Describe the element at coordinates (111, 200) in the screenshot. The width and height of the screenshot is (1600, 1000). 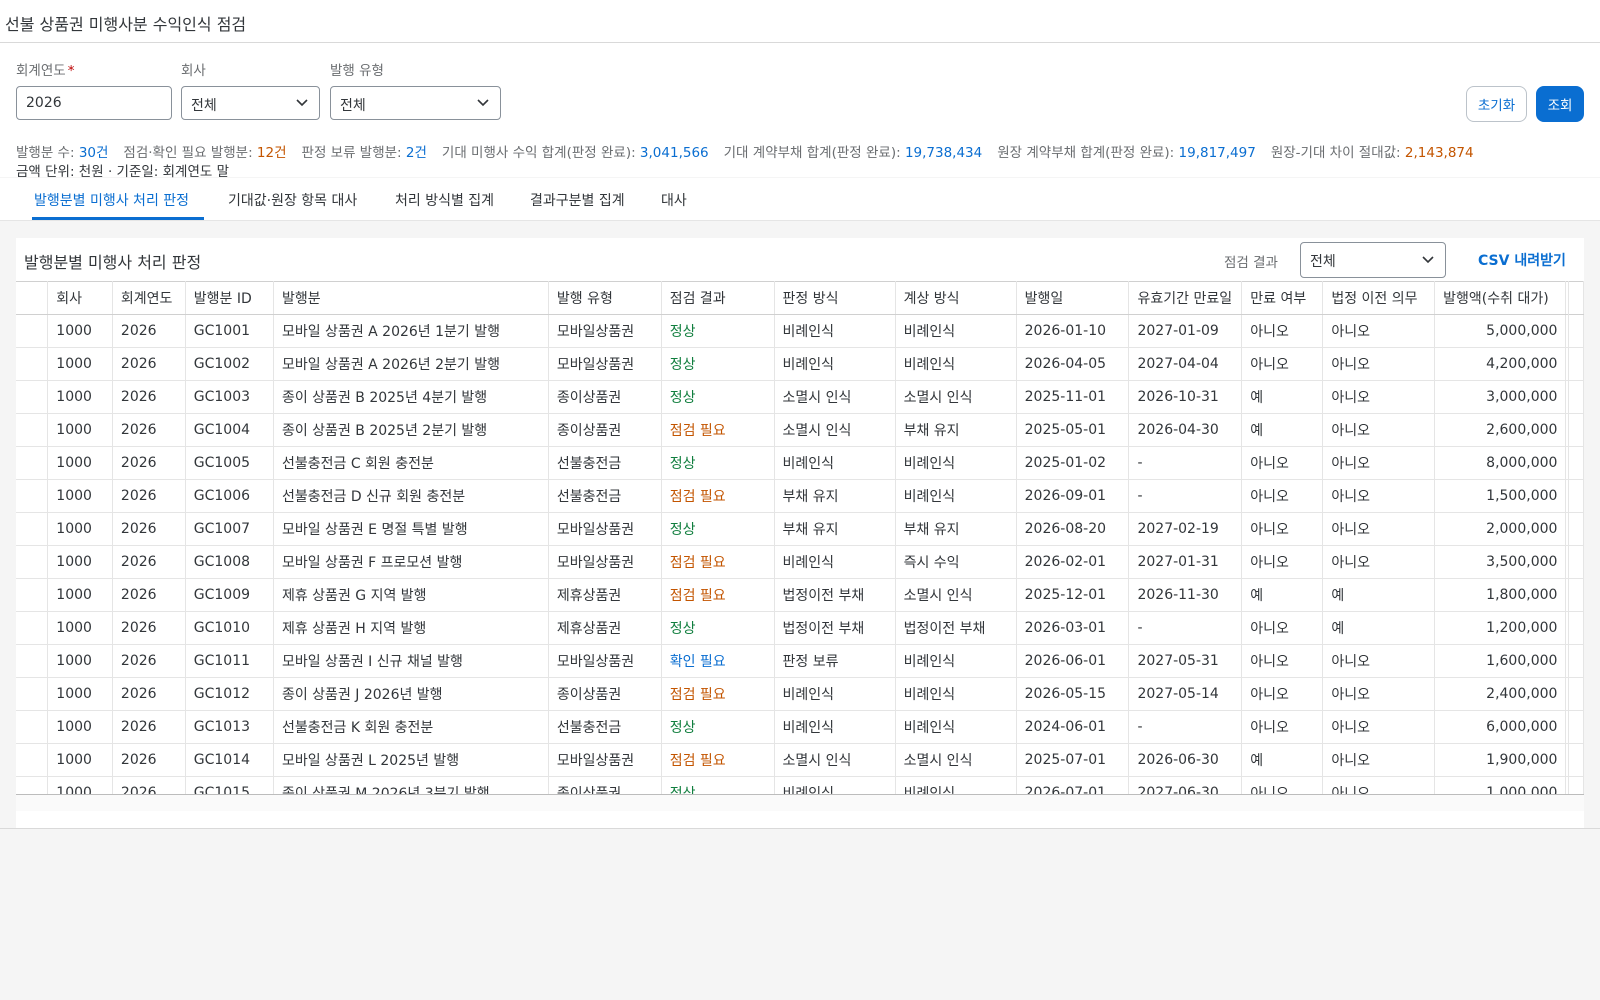
I see `tab-decision: 발행분별 미행사 처리 판정` at that location.